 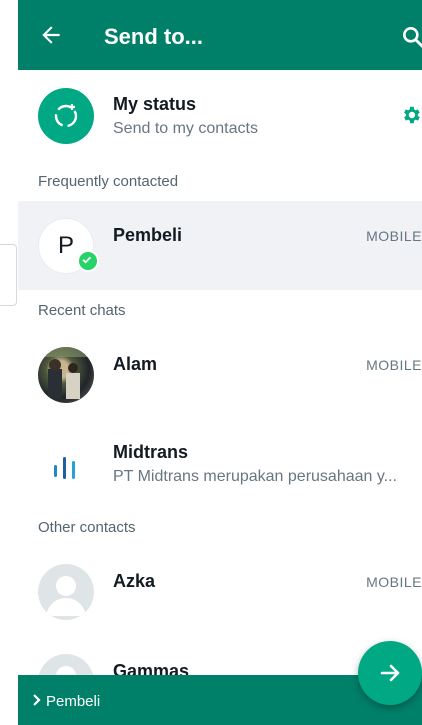 I want to click on send-button, so click(x=390, y=673).